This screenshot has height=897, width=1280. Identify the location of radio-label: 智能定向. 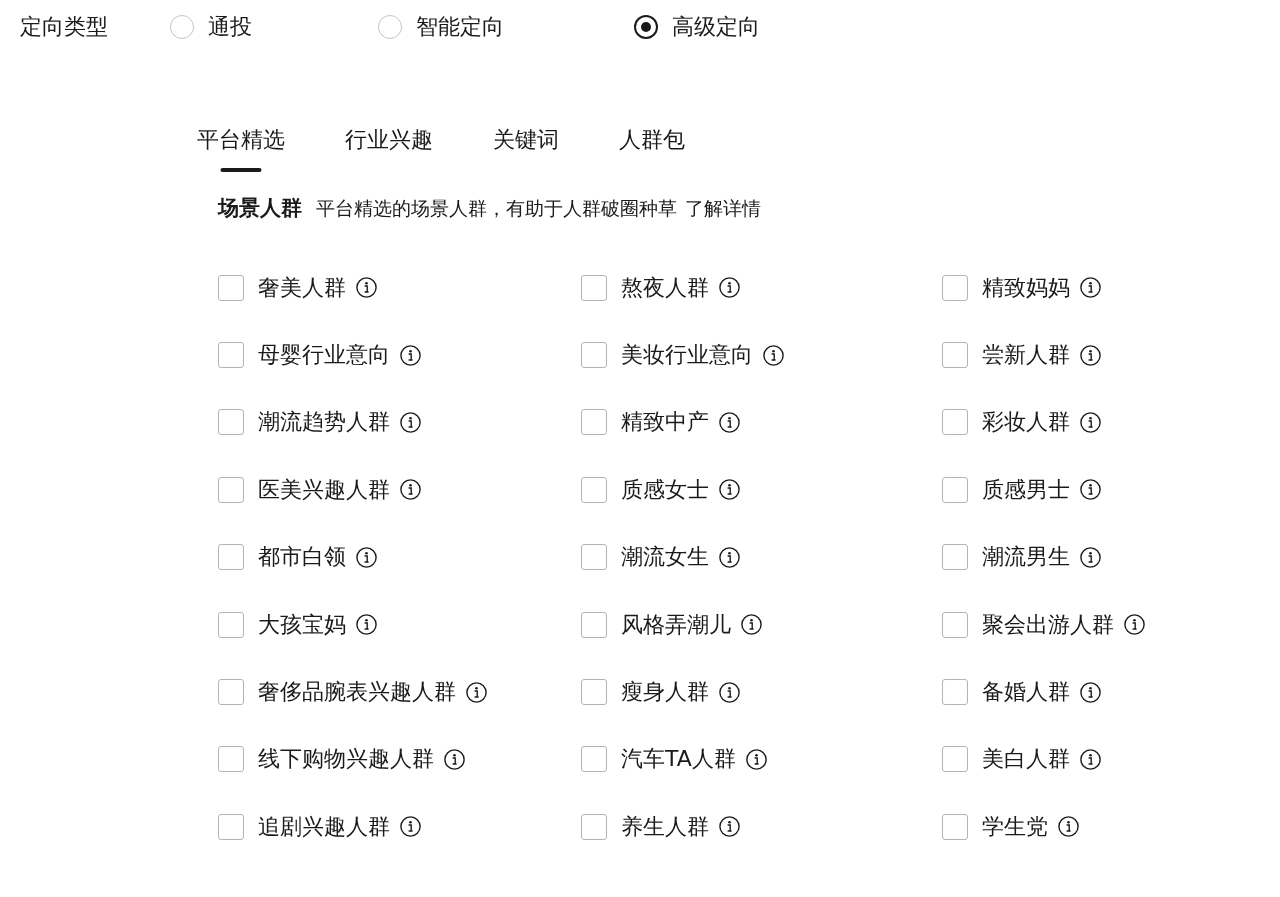
(460, 27).